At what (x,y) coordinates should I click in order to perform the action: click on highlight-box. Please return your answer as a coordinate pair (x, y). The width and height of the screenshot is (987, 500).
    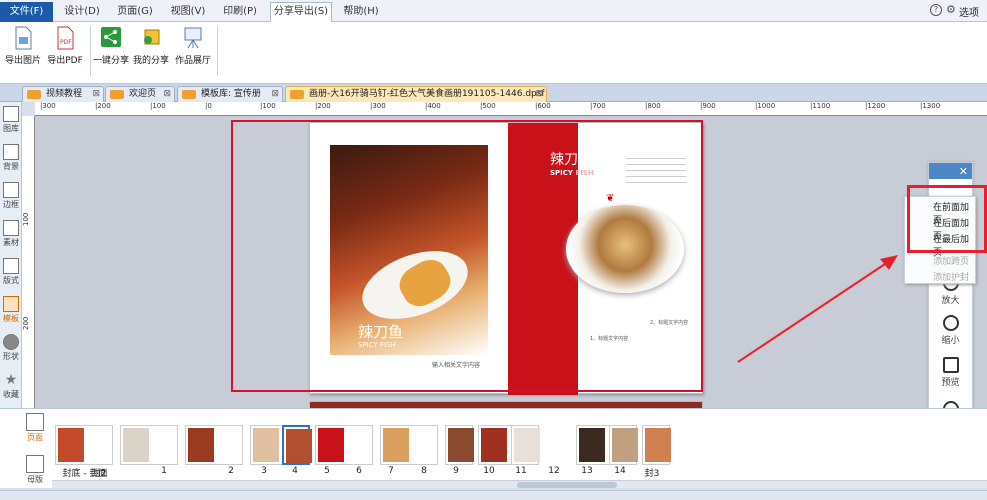
    Looking at the image, I should click on (947, 219).